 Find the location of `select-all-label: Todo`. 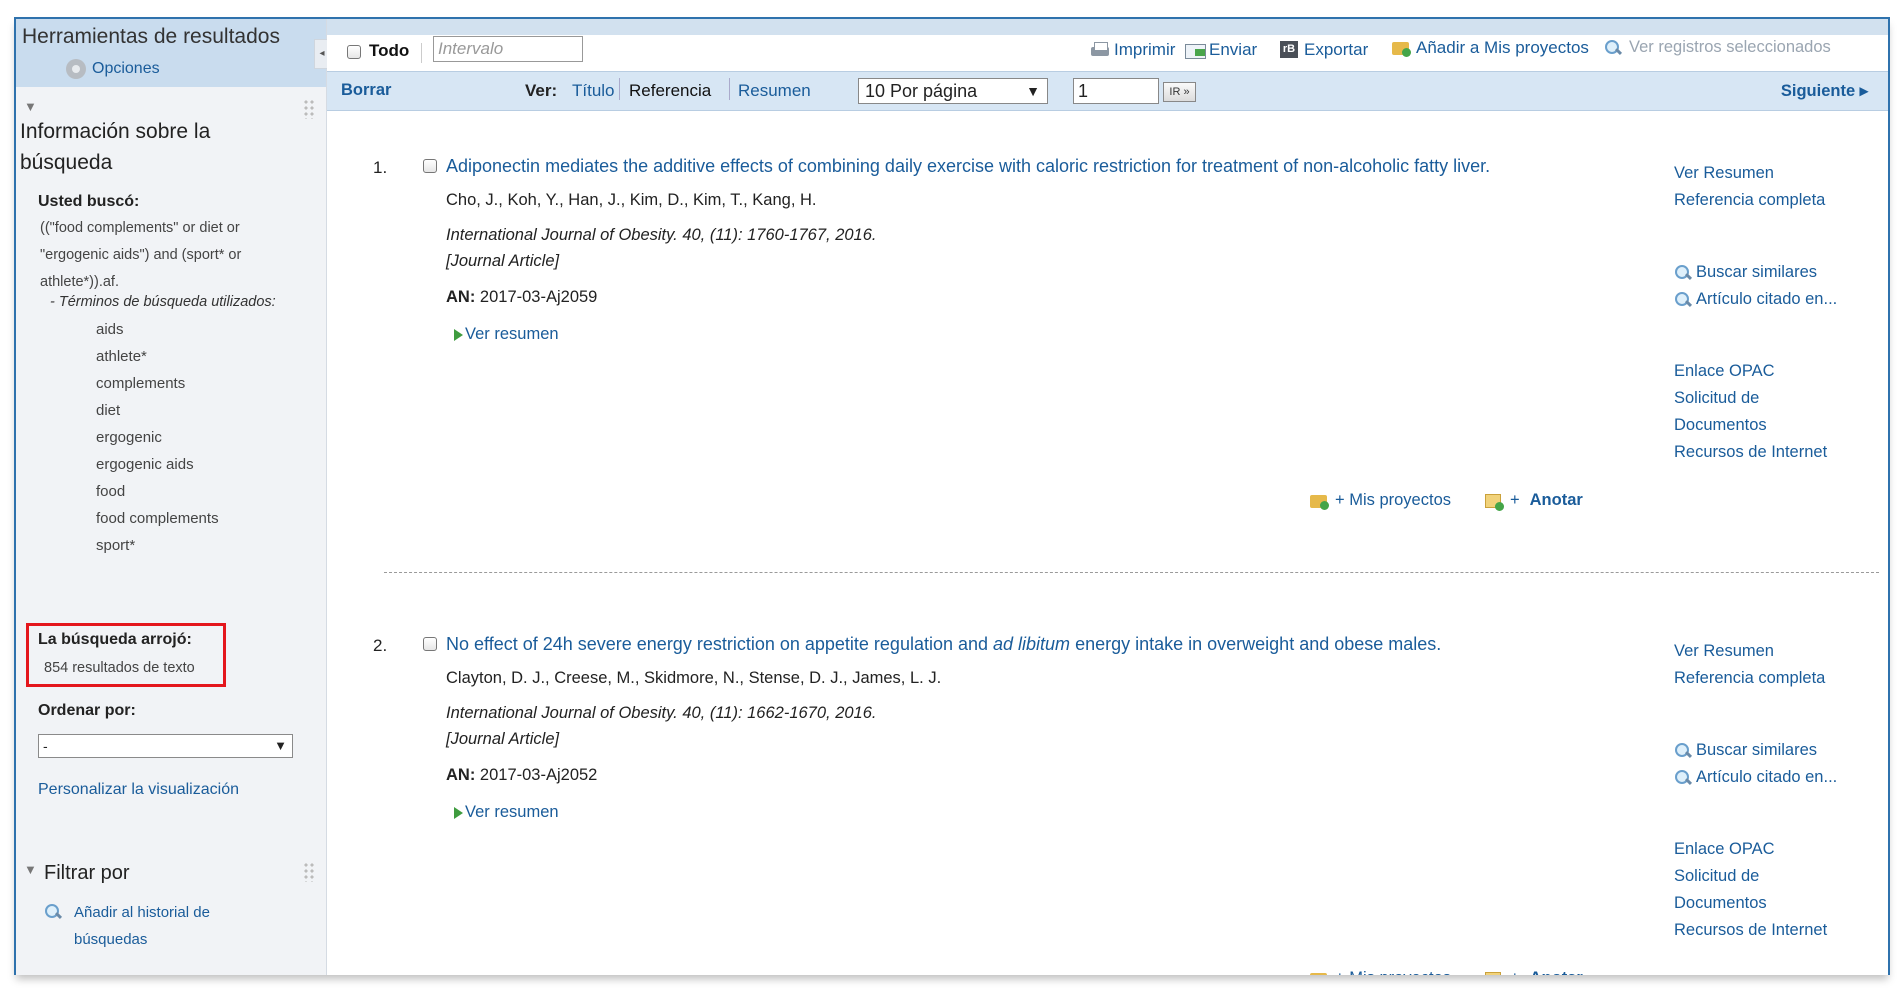

select-all-label: Todo is located at coordinates (389, 50).